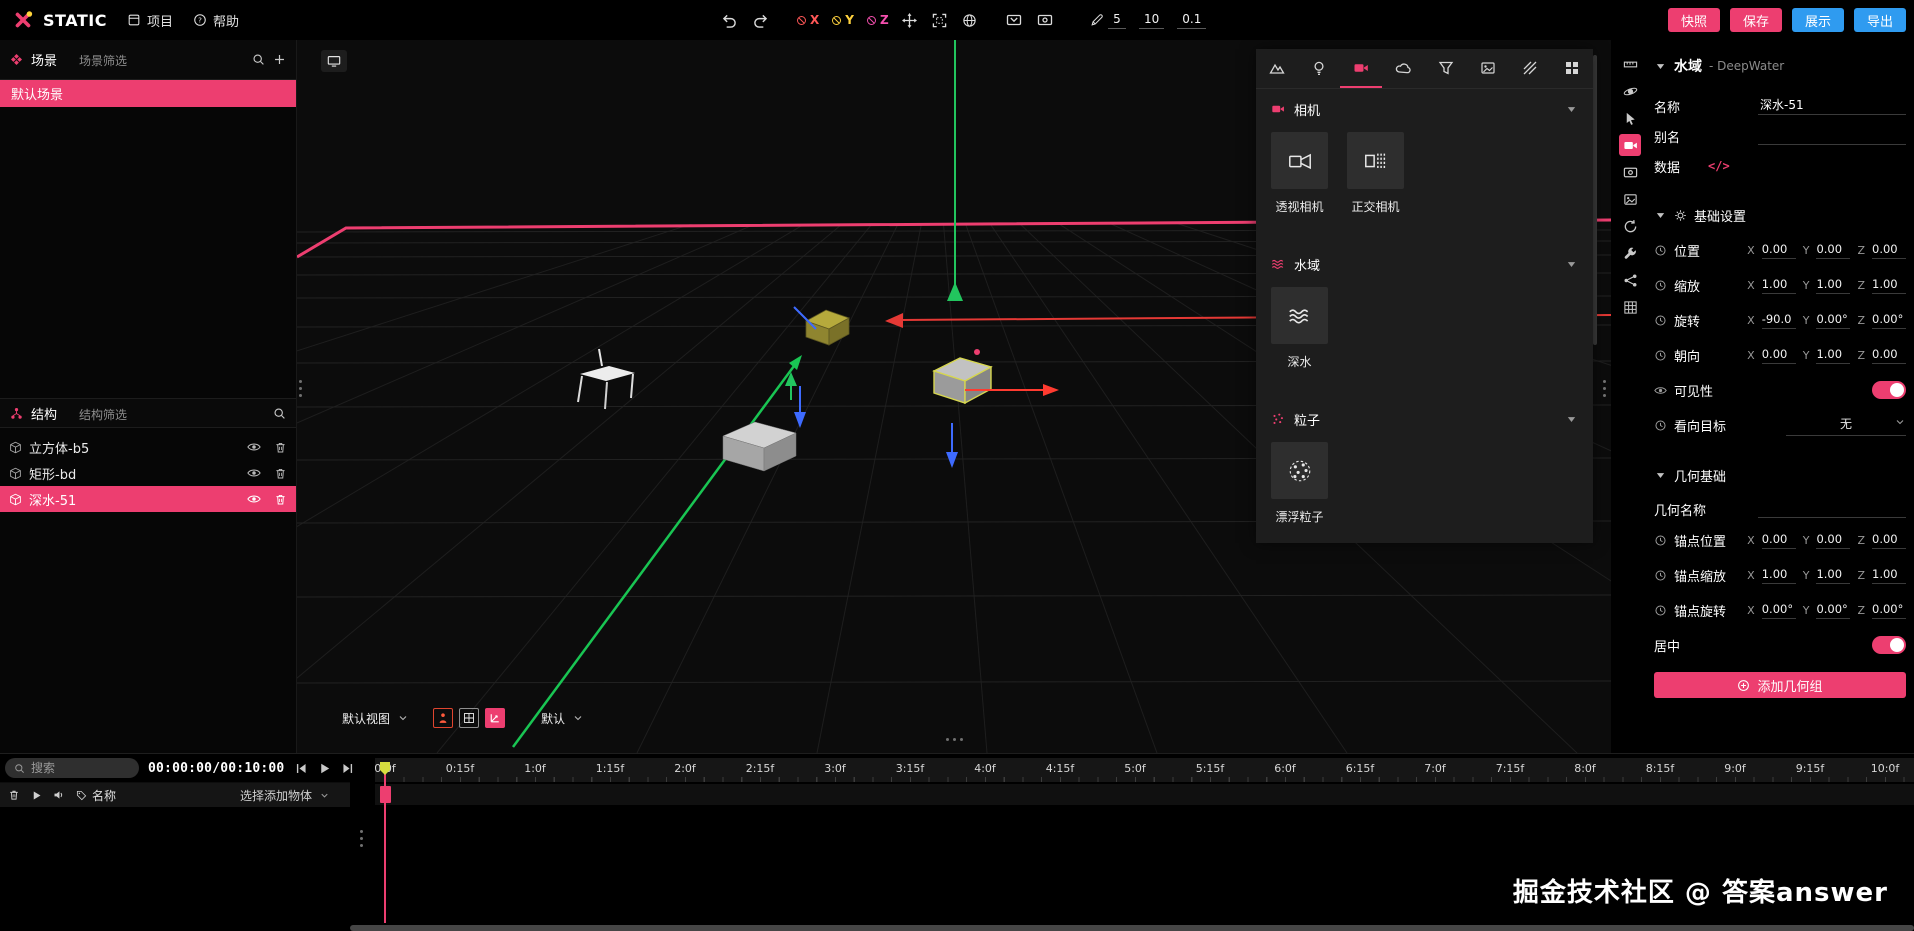  Describe the element at coordinates (1755, 20) in the screenshot. I see `save-button: 保存` at that location.